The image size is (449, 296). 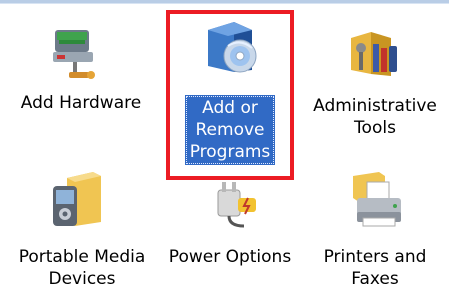 I want to click on control-panel-item-power-options: Power Options, so click(x=230, y=228).